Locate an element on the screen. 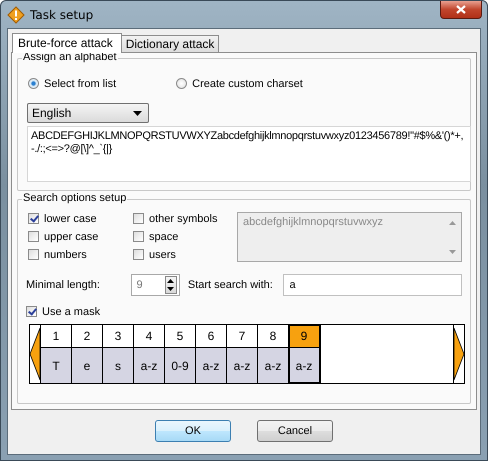  checkbox-label: other symbols is located at coordinates (183, 218).